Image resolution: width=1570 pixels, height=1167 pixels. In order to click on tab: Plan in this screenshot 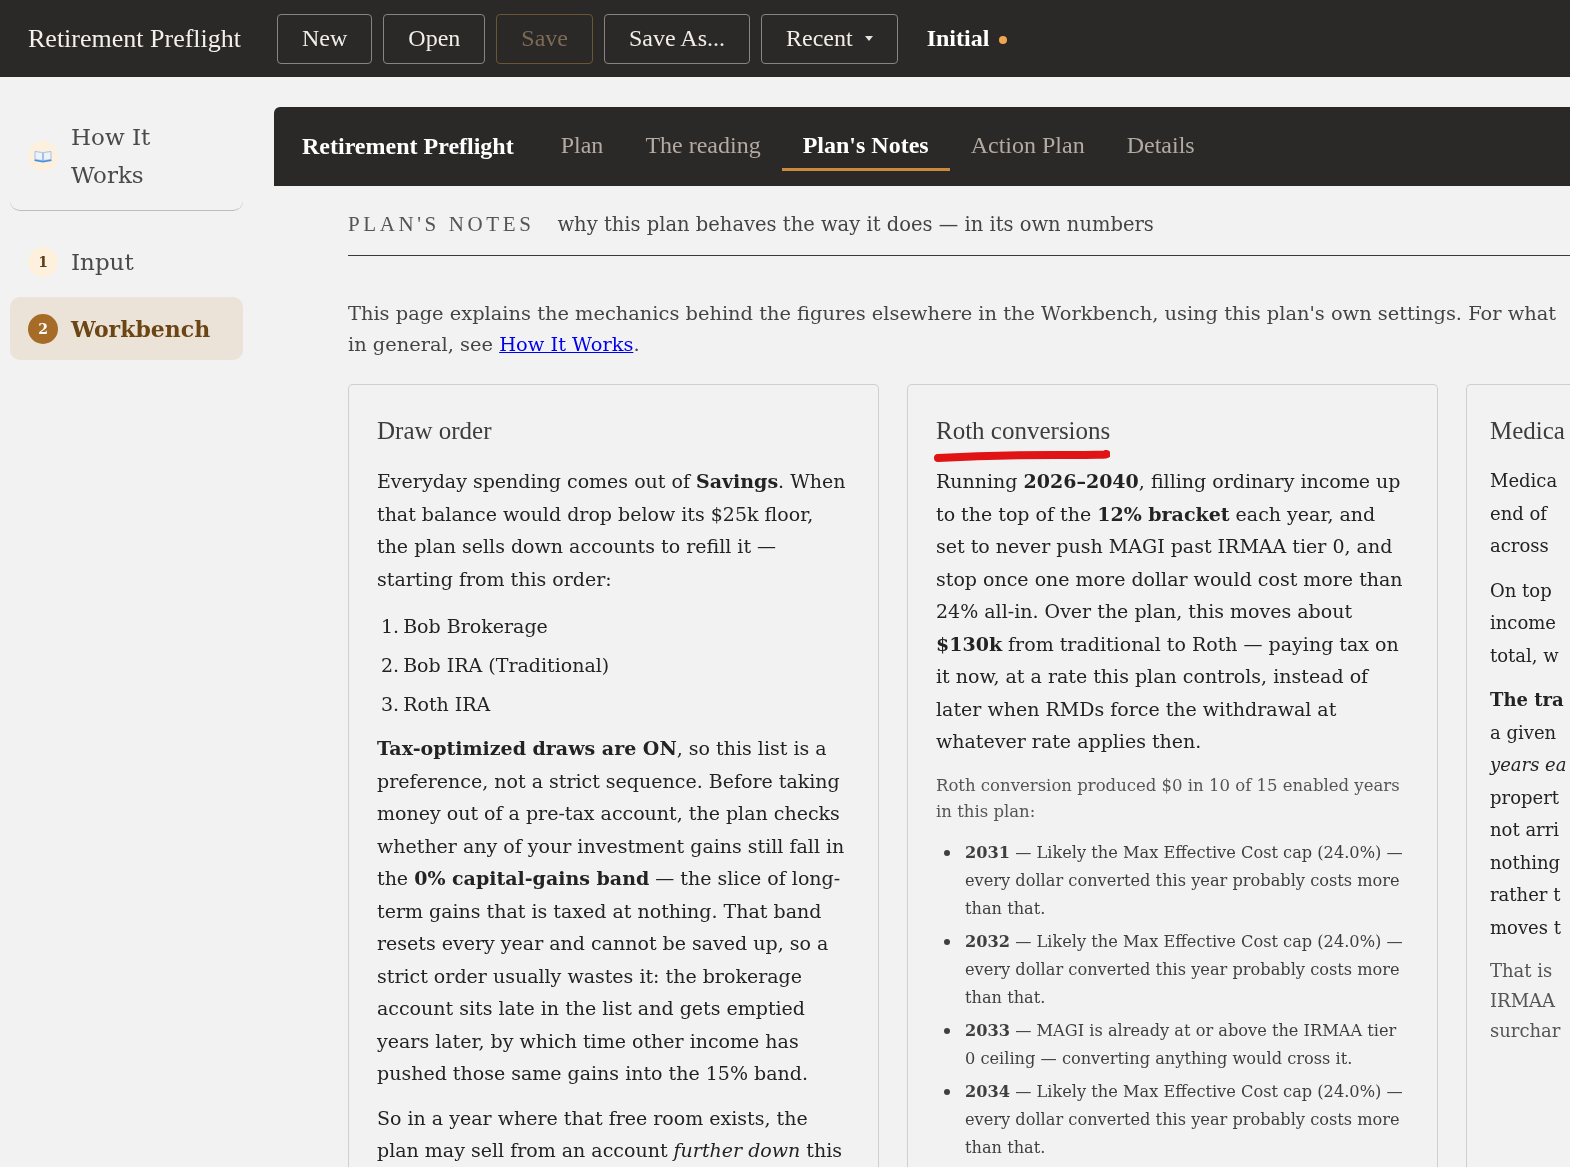, I will do `click(582, 147)`.